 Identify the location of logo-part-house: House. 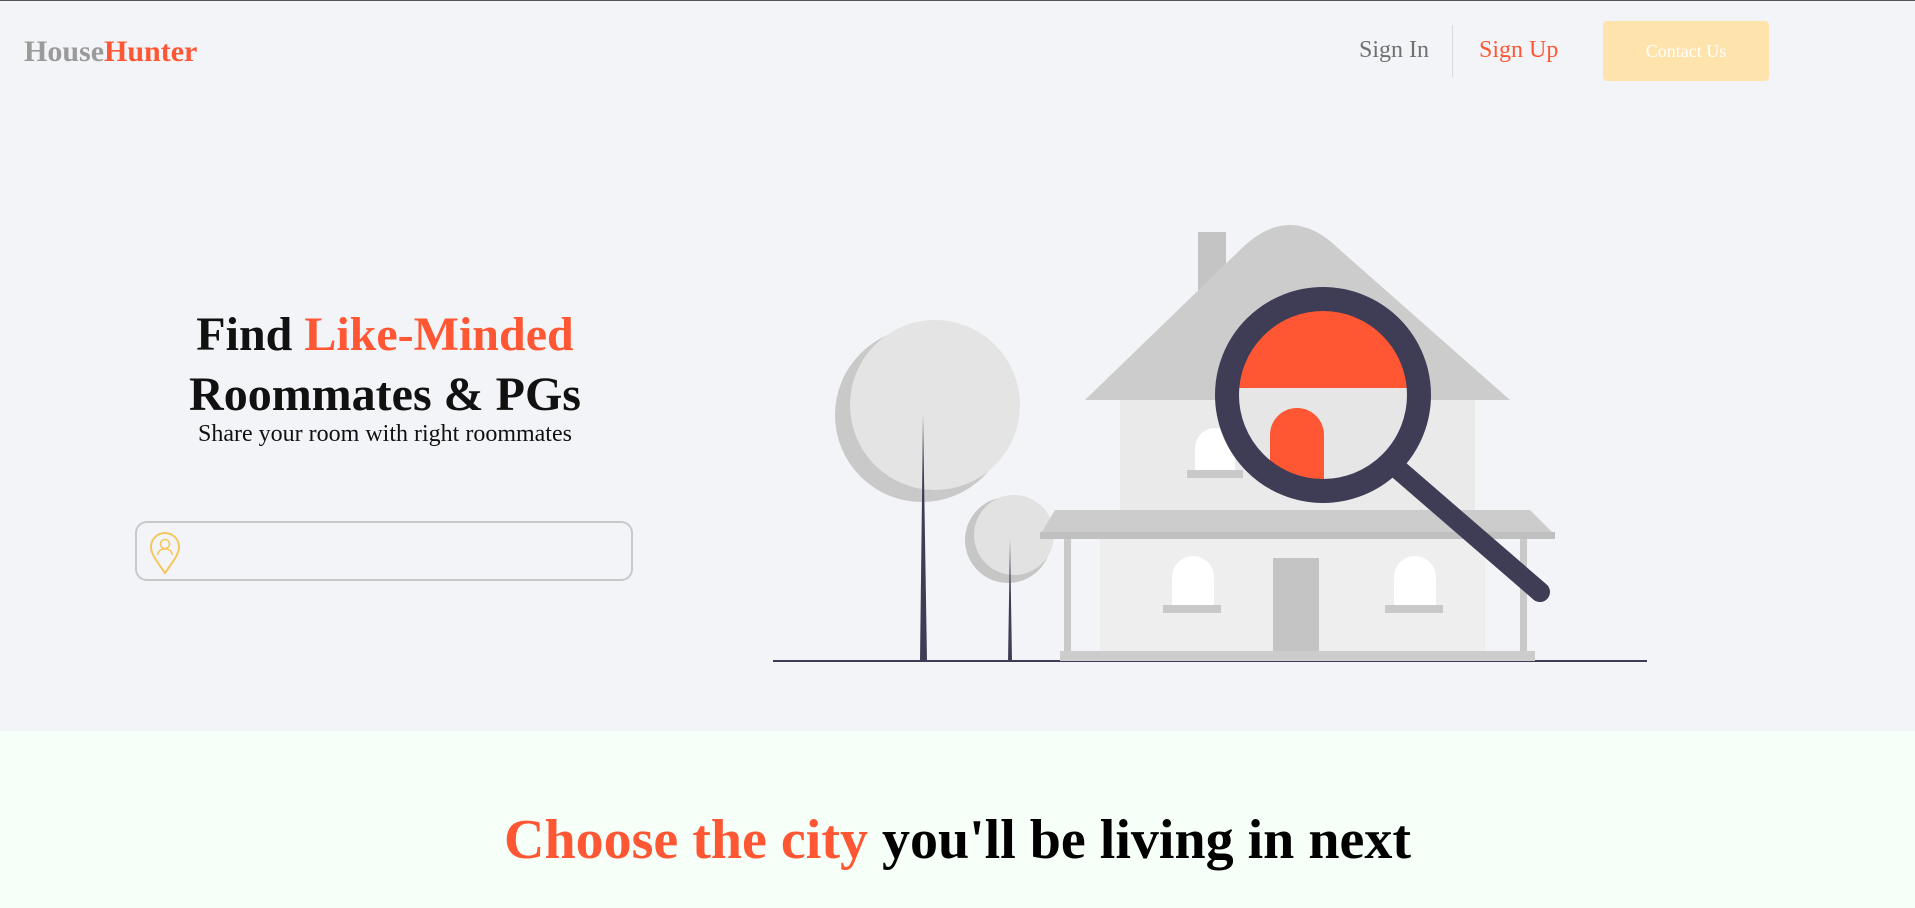
(64, 51).